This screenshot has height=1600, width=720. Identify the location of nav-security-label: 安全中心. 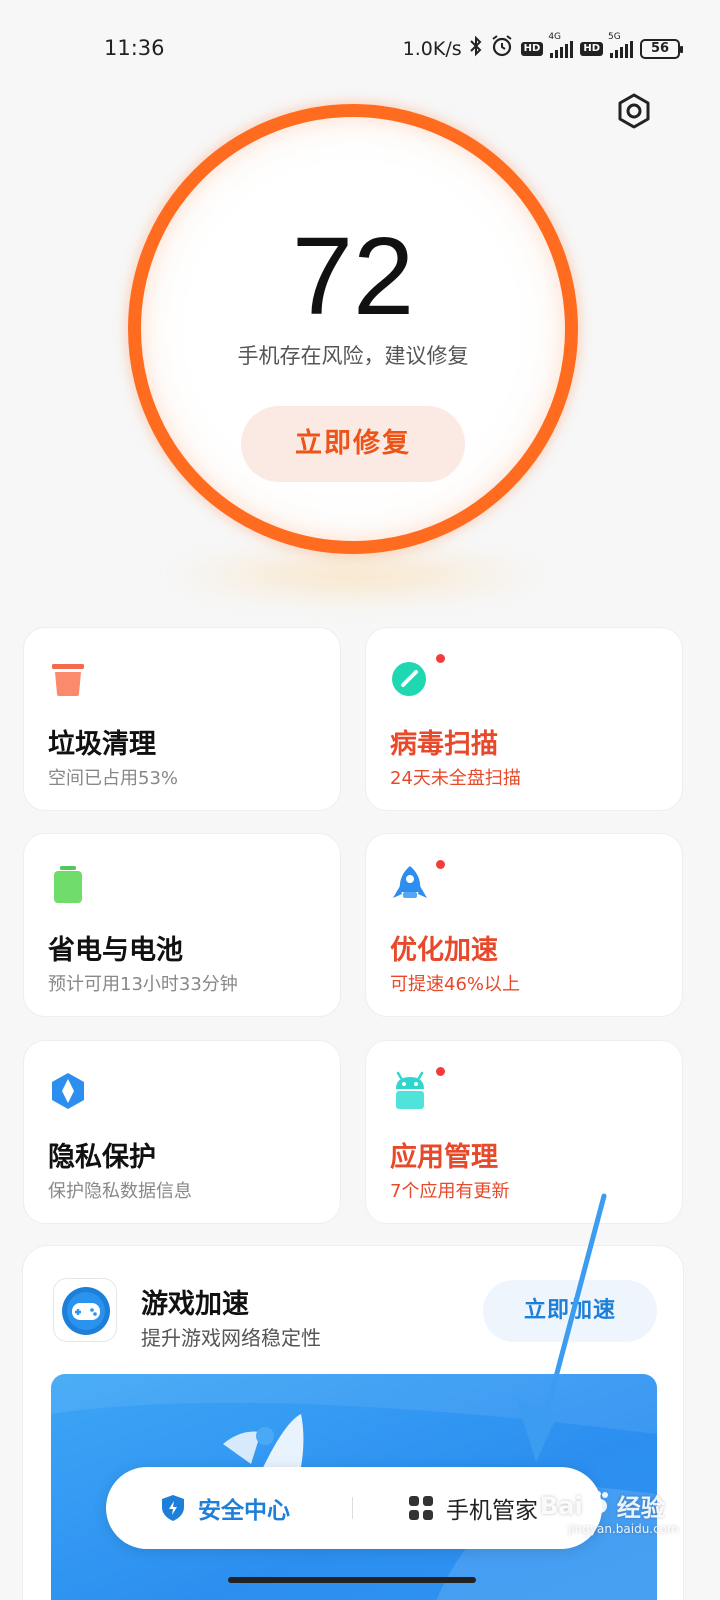
(244, 1511).